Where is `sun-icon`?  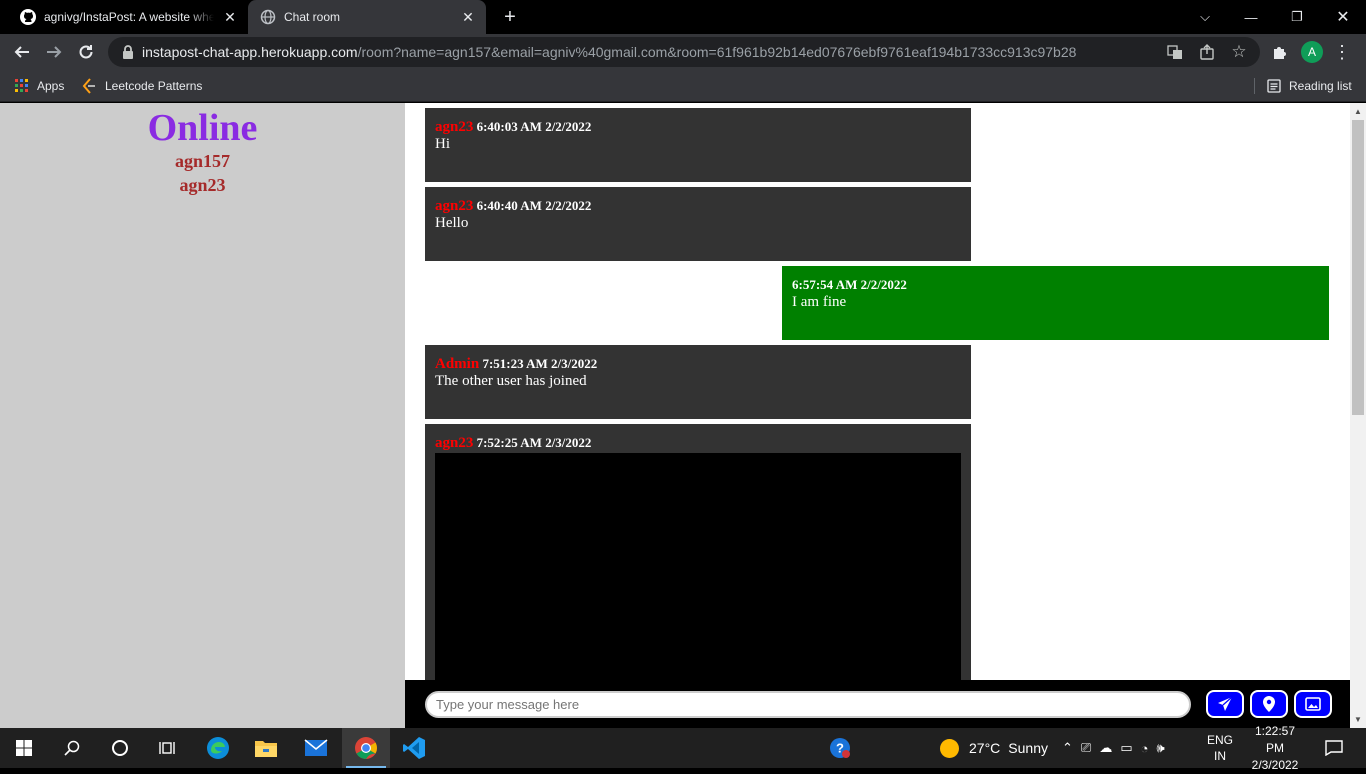 sun-icon is located at coordinates (949, 748).